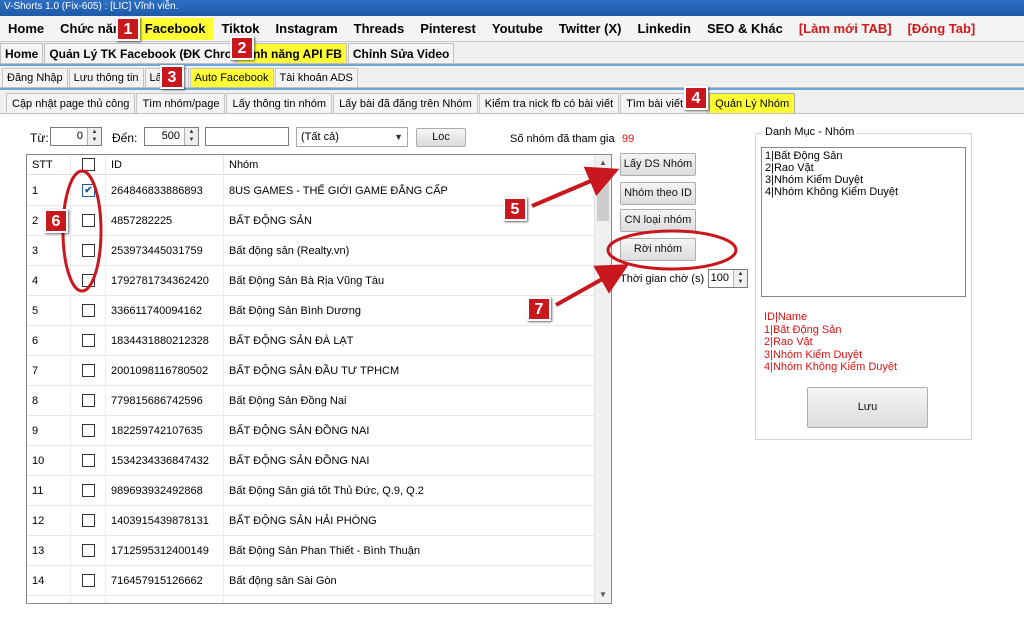 The height and width of the screenshot is (644, 1024). Describe the element at coordinates (658, 220) in the screenshot. I see `update-group-type-button: CN loại nhóm` at that location.